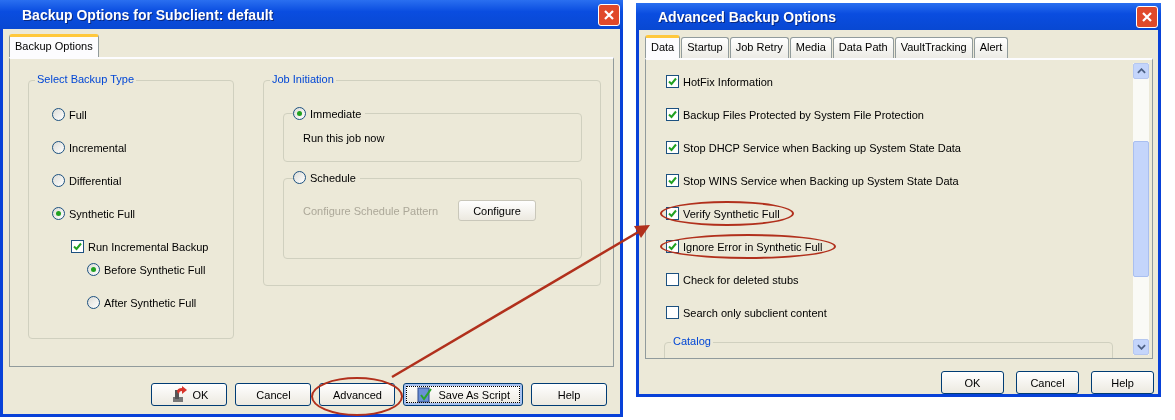 This screenshot has width=1175, height=420. What do you see at coordinates (663, 46) in the screenshot?
I see `tab: Data` at bounding box center [663, 46].